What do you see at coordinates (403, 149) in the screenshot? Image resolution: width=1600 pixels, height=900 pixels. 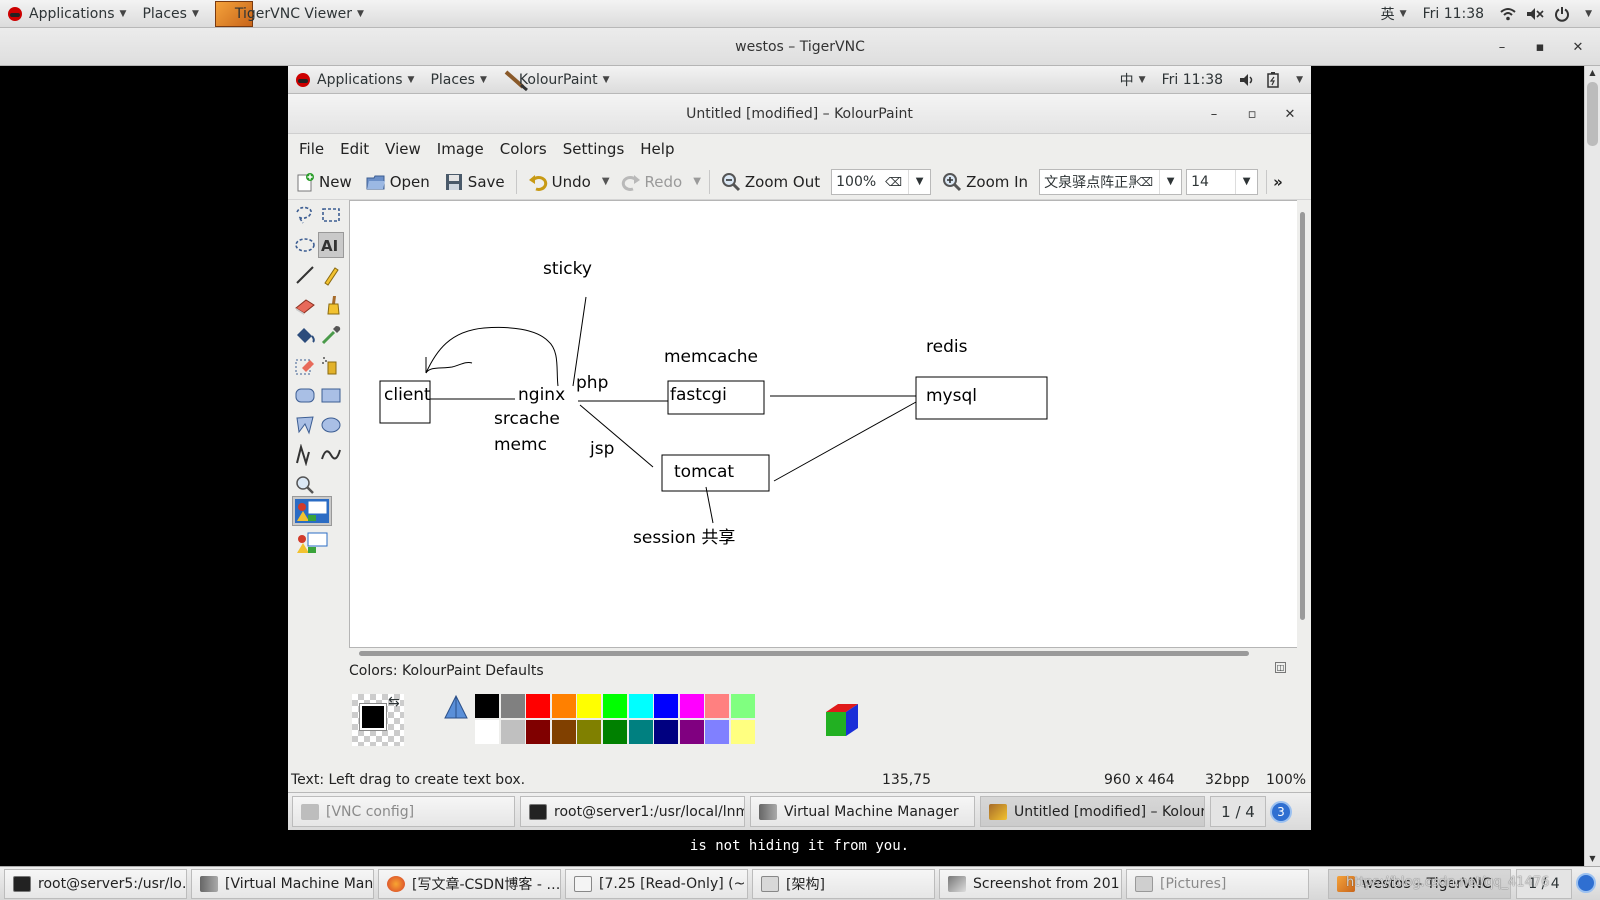 I see `menu-view: View` at bounding box center [403, 149].